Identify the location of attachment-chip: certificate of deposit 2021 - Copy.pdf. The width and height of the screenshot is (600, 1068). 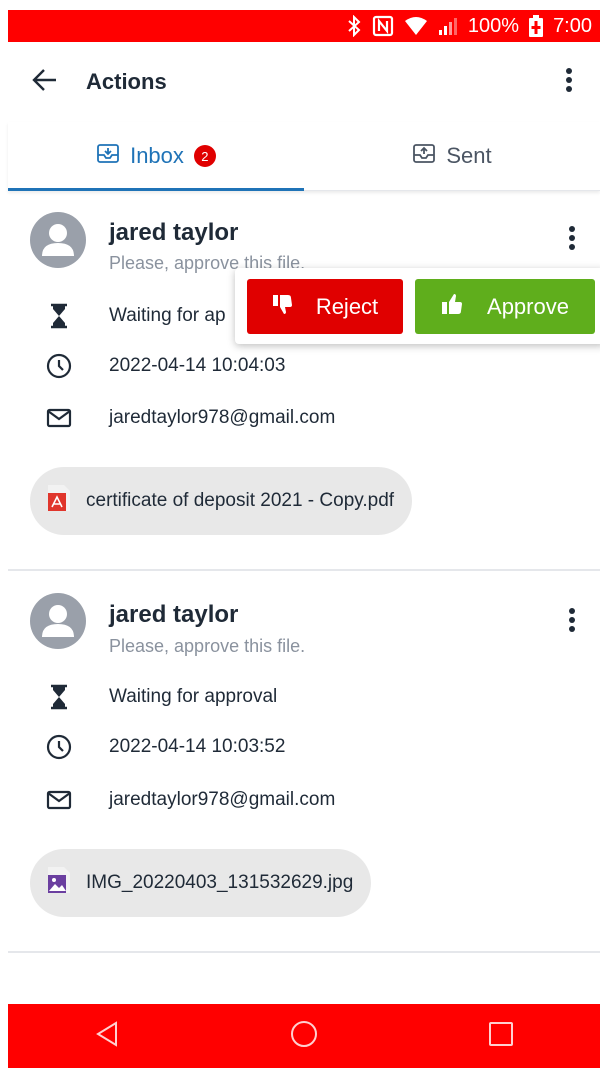
(221, 501).